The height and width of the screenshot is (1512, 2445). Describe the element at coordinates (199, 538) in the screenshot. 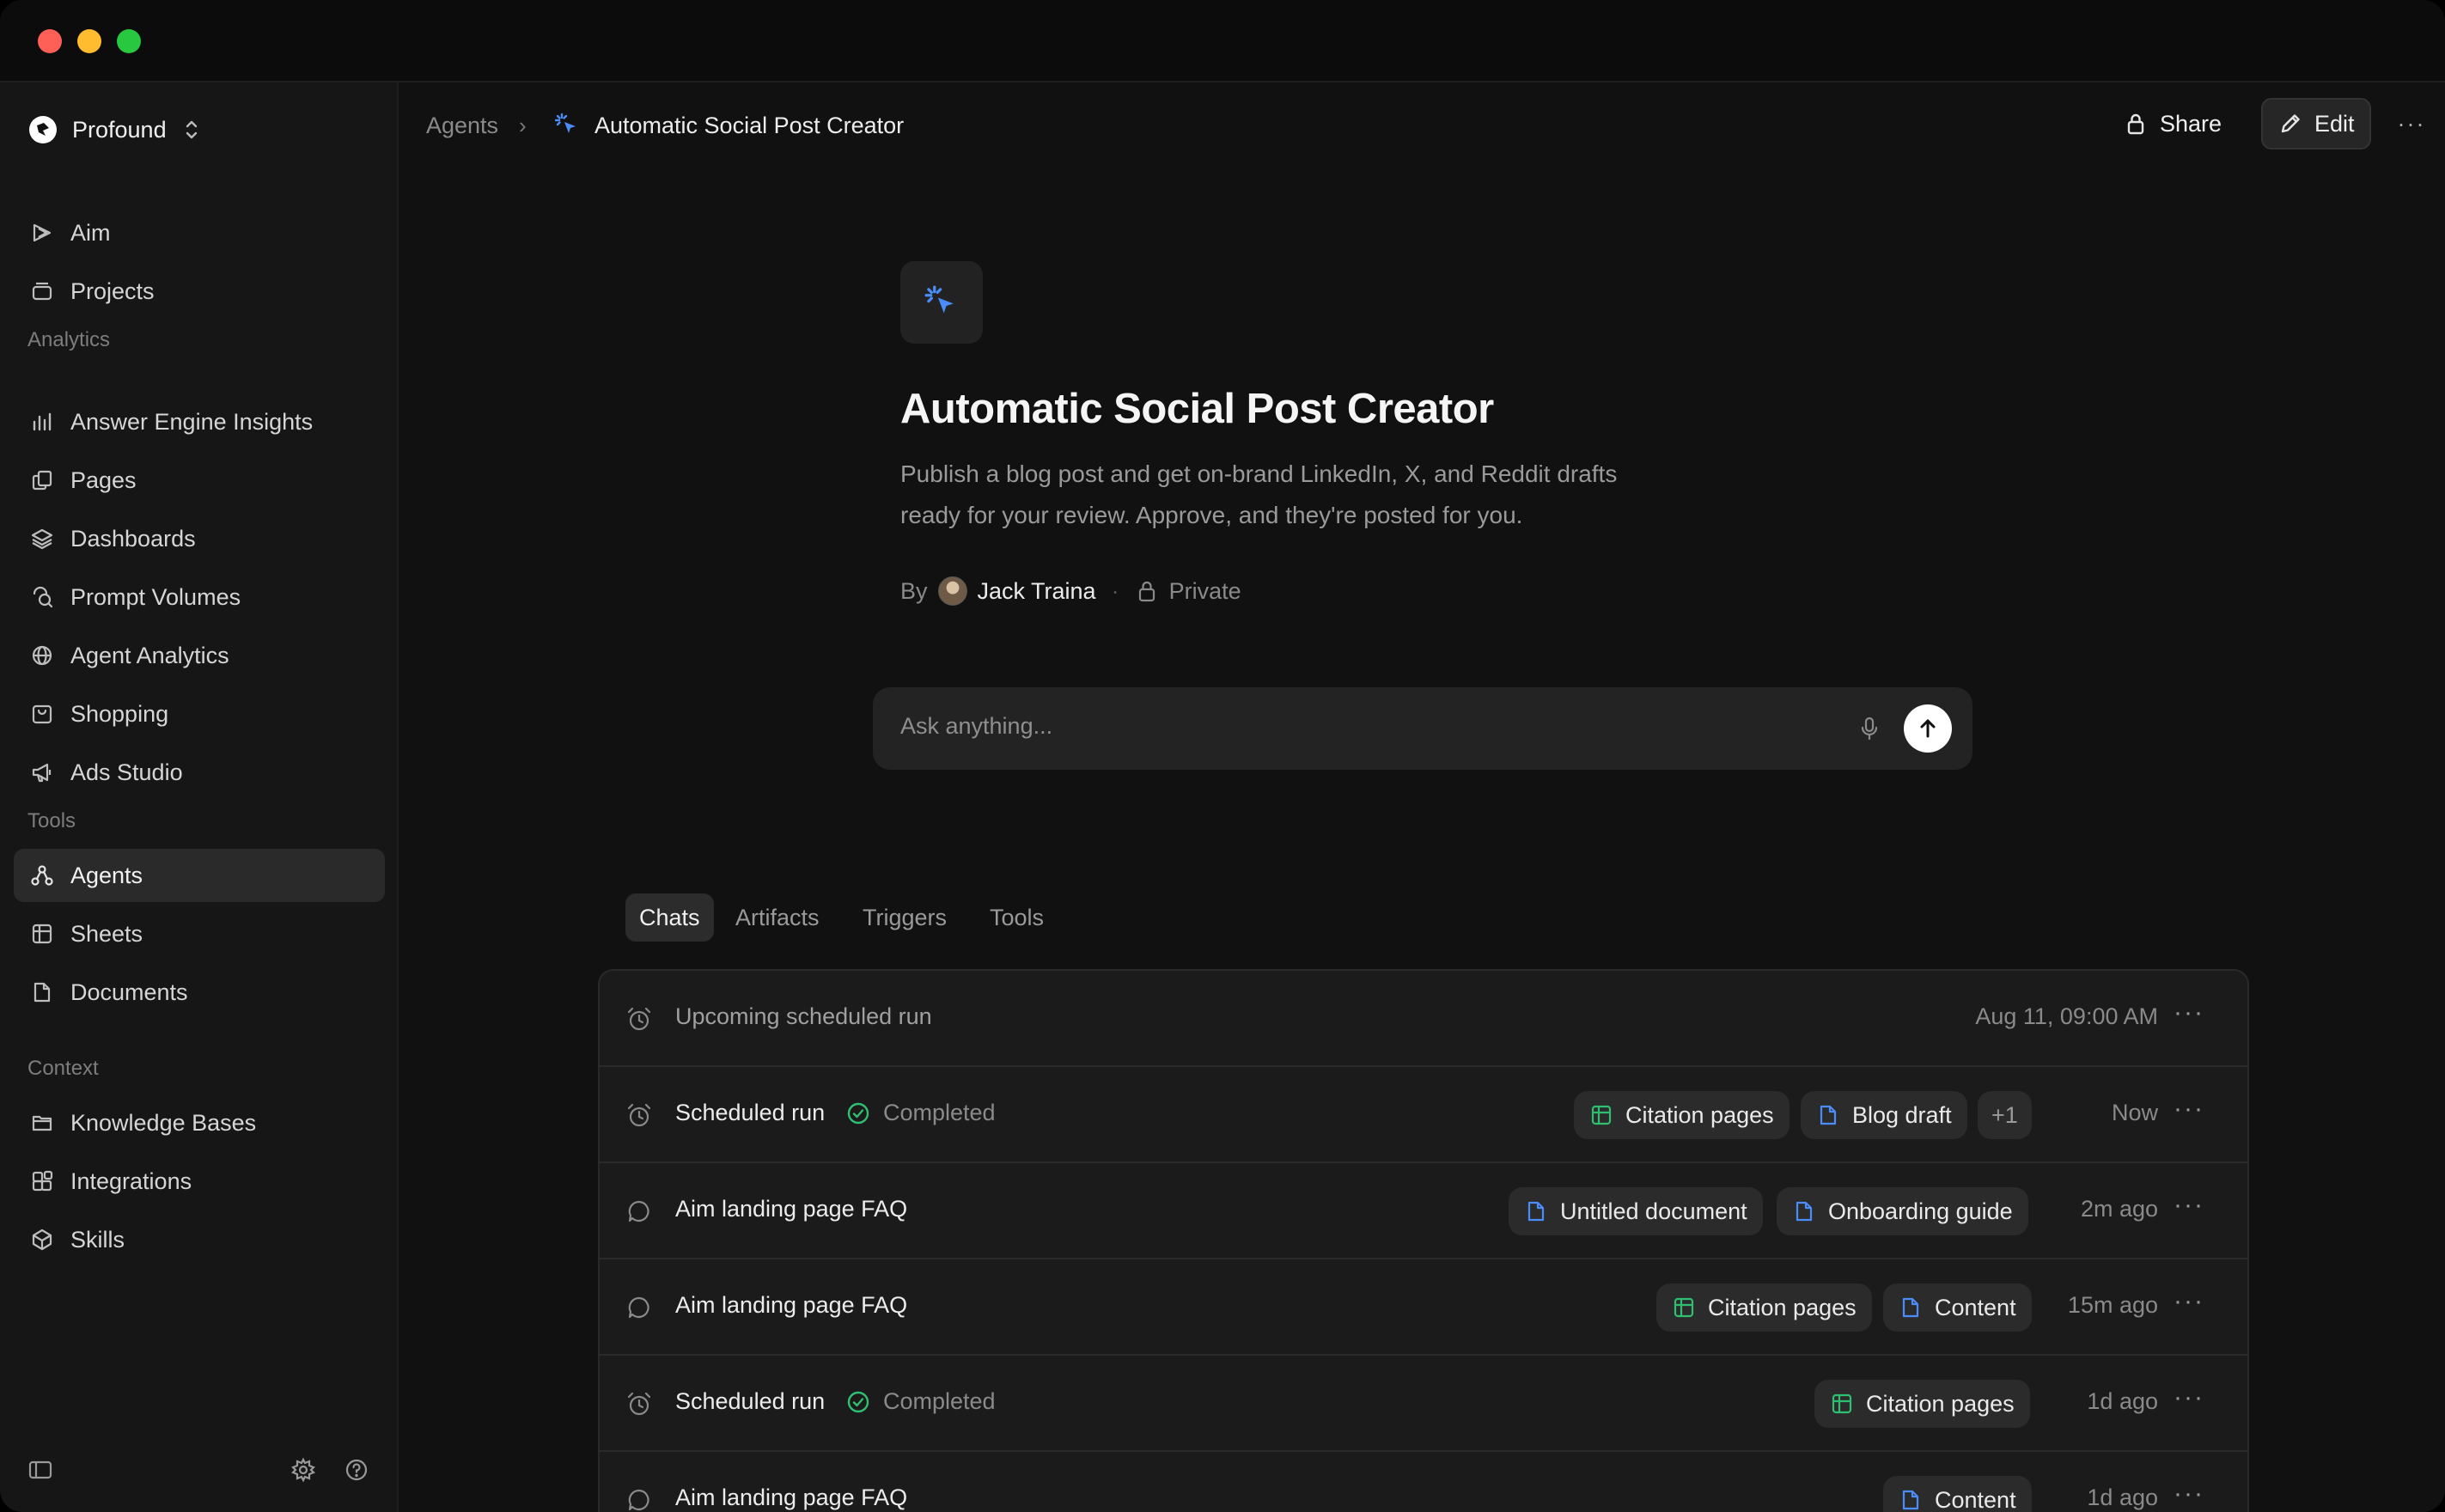

I see `sidebar-item-dashboards: Dashboards` at that location.